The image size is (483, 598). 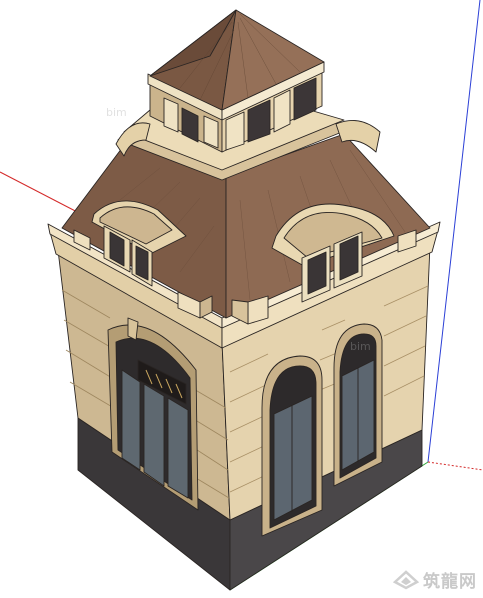 What do you see at coordinates (360, 346) in the screenshot?
I see `faint-watermark-2: bim` at bounding box center [360, 346].